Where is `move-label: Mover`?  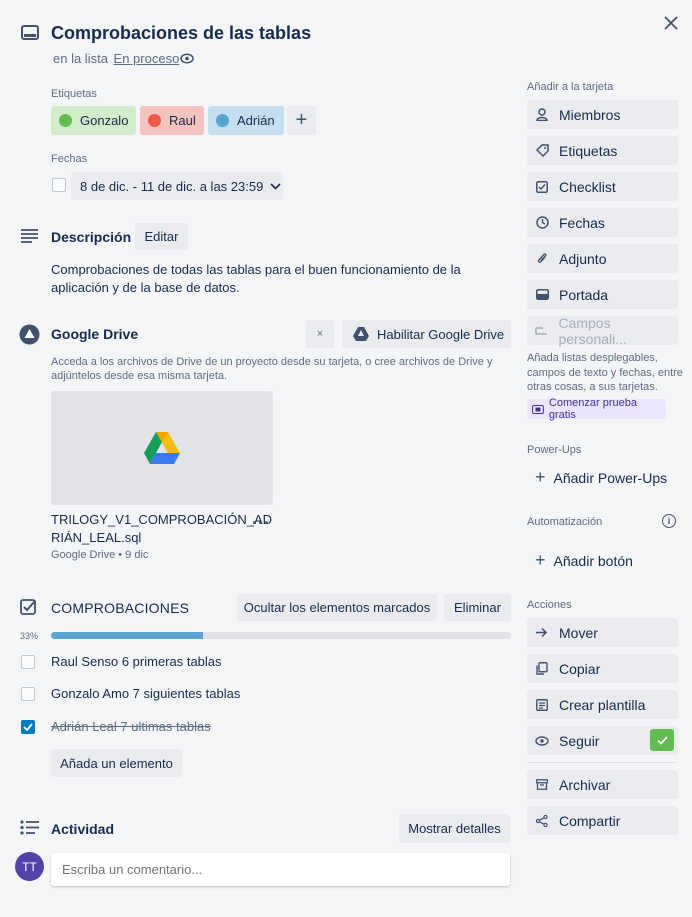 move-label: Mover is located at coordinates (578, 632).